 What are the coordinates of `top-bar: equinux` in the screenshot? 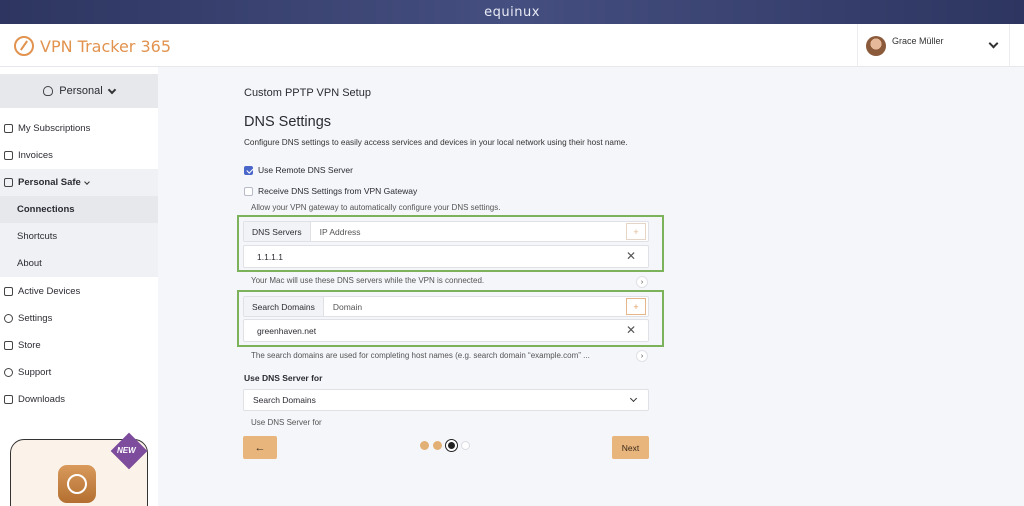 It's located at (512, 12).